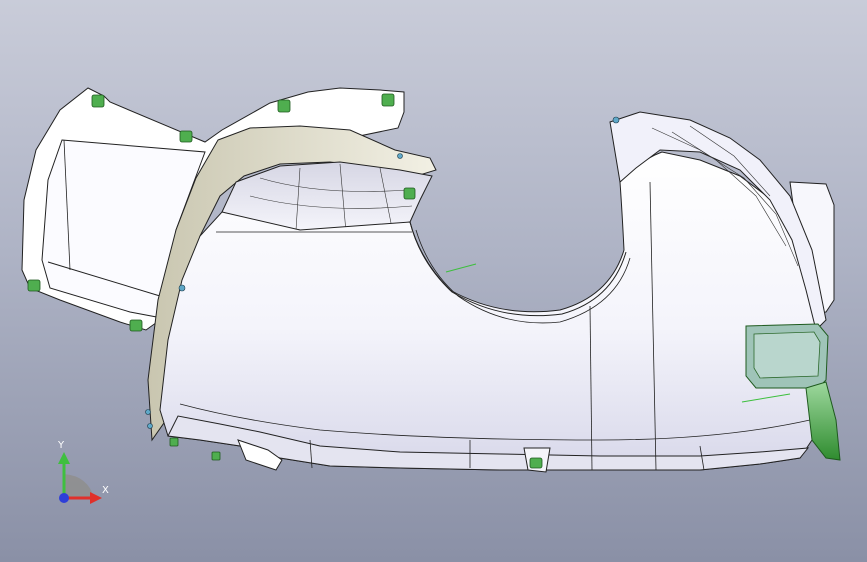 The height and width of the screenshot is (562, 867). What do you see at coordinates (79, 486) in the screenshot?
I see `triad-shadow-icon` at bounding box center [79, 486].